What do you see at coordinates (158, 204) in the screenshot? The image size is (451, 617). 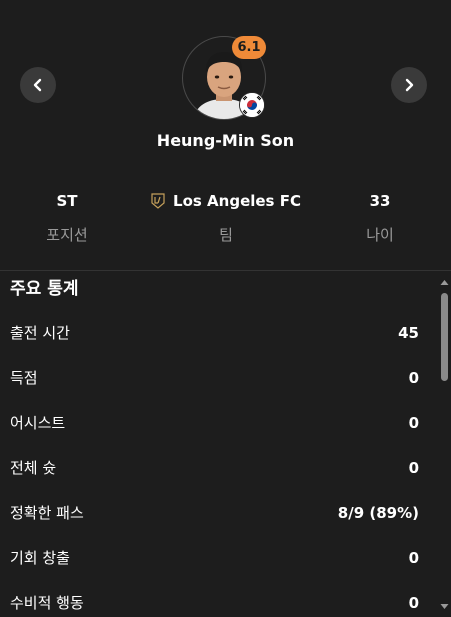 I see `lafc-logo-icon` at bounding box center [158, 204].